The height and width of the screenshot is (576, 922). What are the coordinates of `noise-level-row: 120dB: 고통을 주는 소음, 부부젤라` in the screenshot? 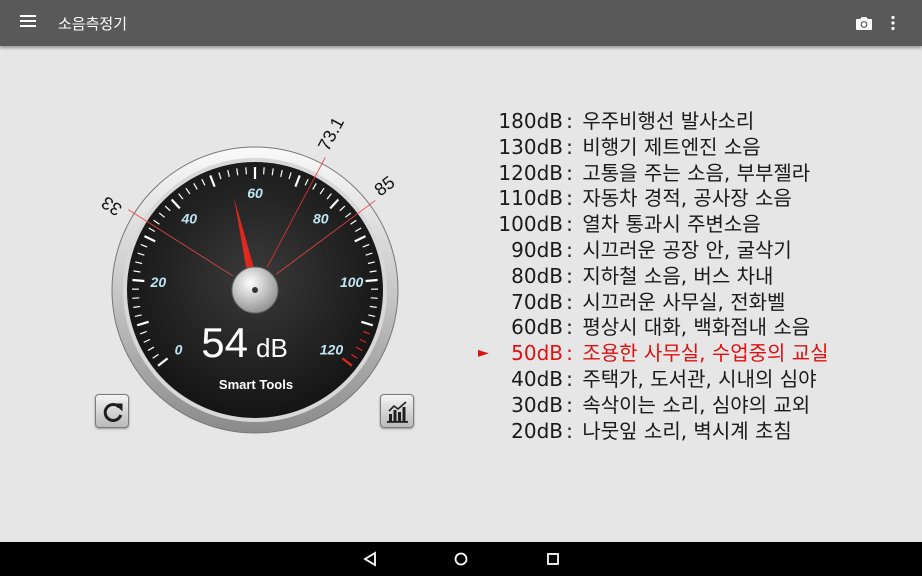 It's located at (690, 174).